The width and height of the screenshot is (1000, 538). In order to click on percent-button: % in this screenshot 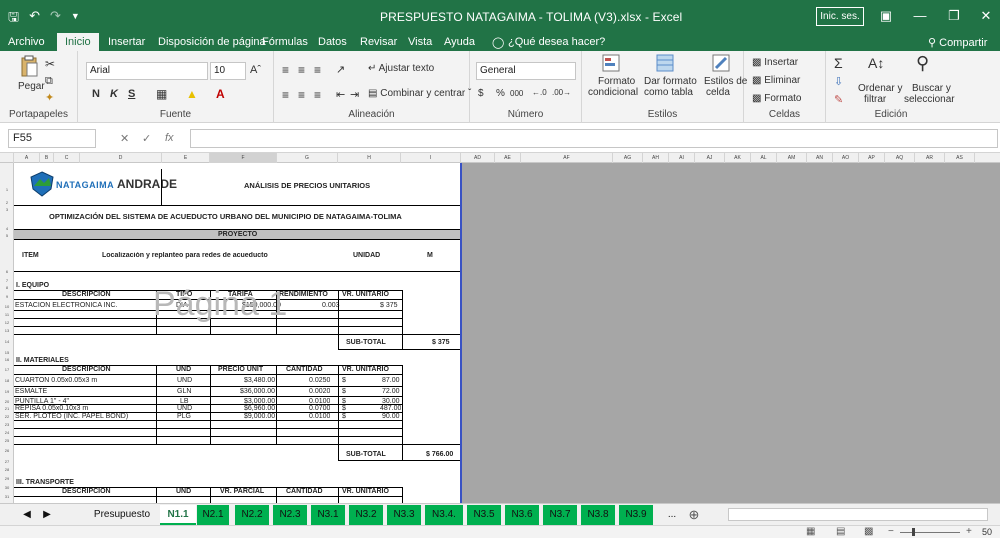, I will do `click(500, 93)`.